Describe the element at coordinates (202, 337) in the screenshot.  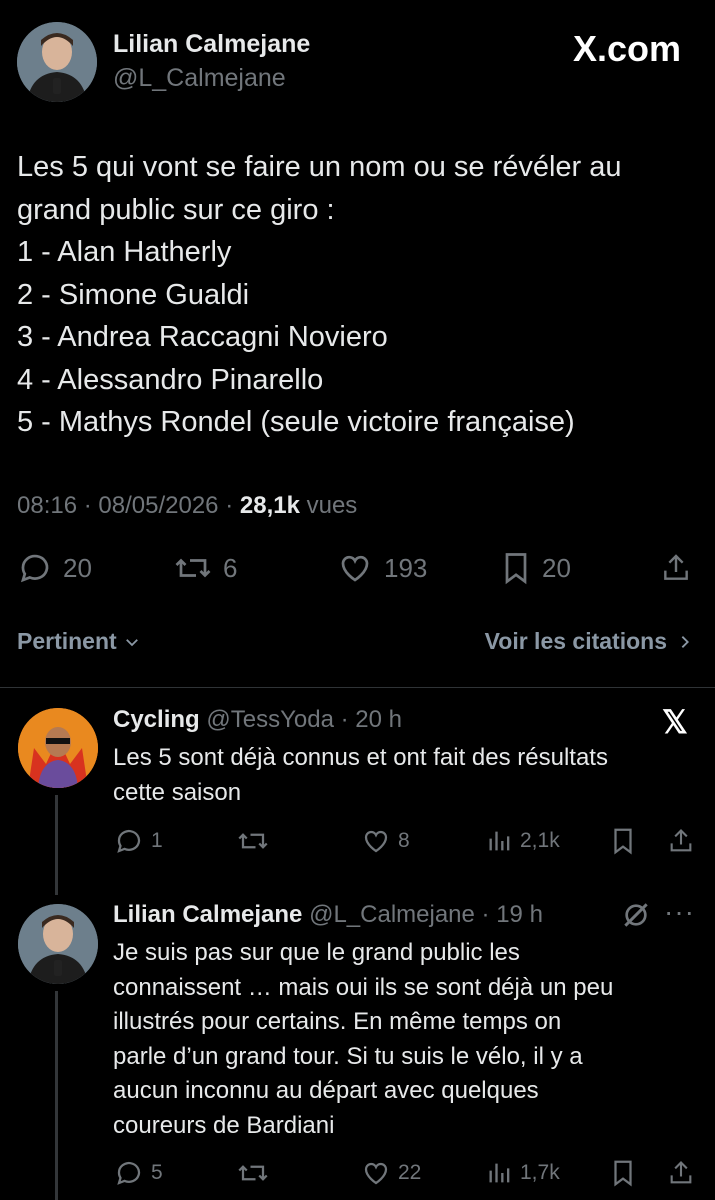
I see `tweet-line: 3 - Andrea Raccagni Noviero` at that location.